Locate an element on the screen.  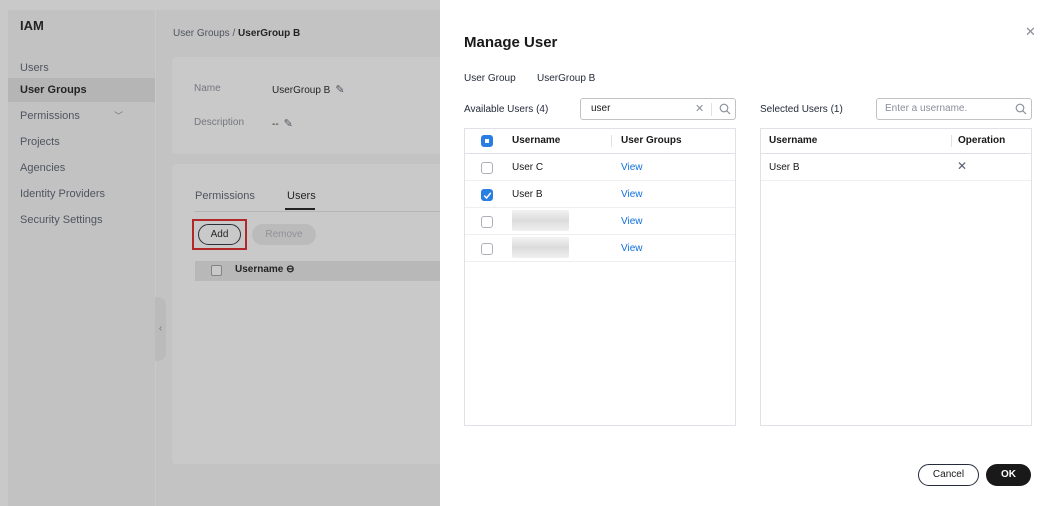
cancel-button: Cancel is located at coordinates (948, 475).